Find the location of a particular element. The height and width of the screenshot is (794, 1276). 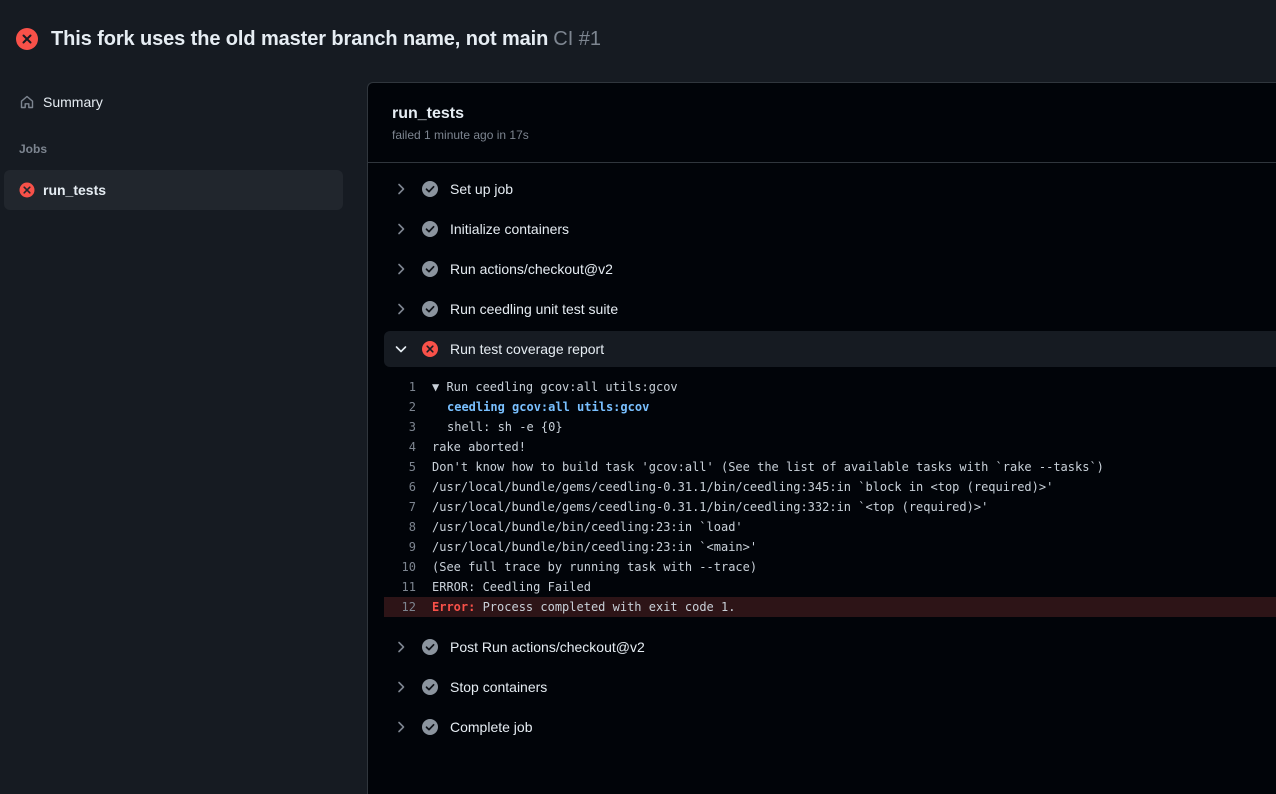

step-label: Set up job is located at coordinates (482, 189).